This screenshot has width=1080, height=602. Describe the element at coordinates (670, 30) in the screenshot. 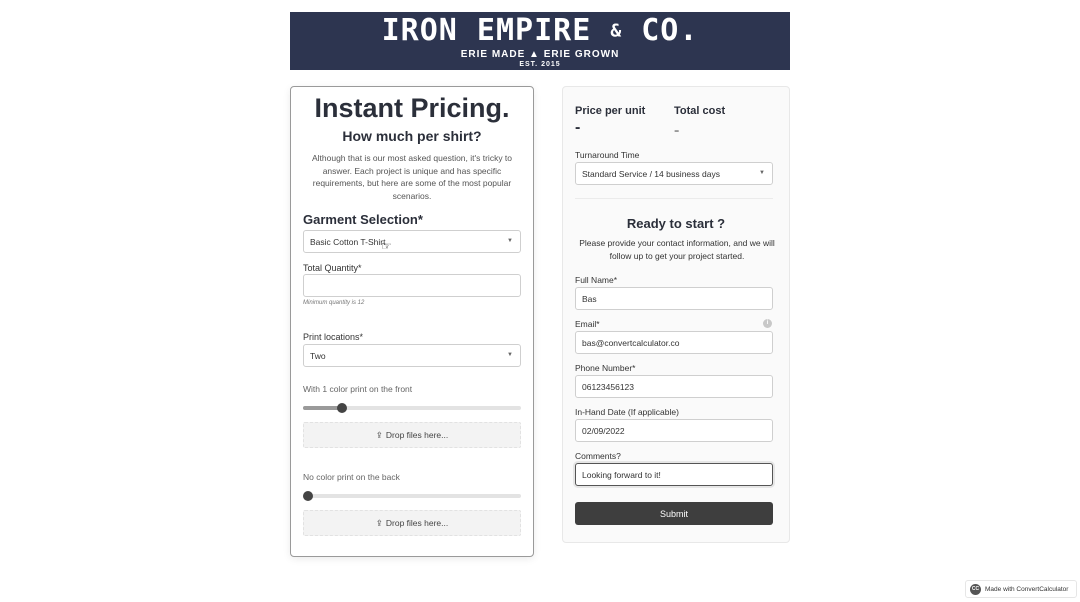

I see `brand-name-right: CO.` at that location.